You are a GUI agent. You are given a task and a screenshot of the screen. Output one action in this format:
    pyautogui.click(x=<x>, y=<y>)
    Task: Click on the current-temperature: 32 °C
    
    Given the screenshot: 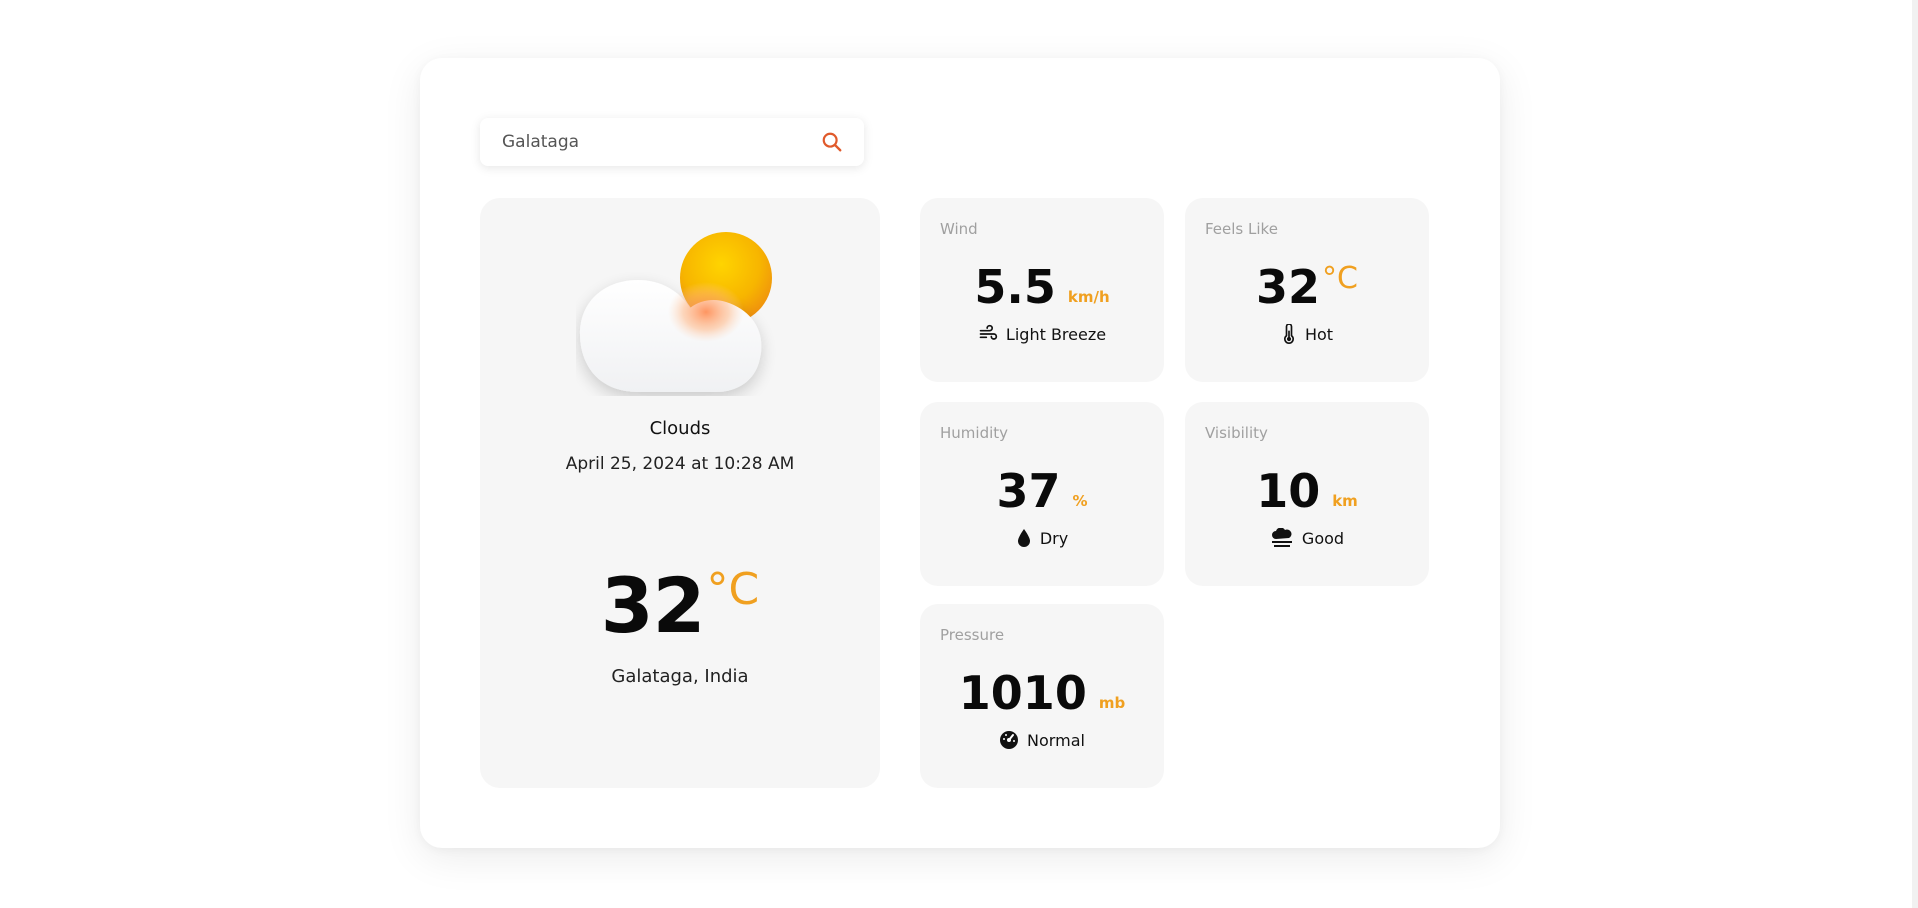 What is the action you would take?
    pyautogui.click(x=680, y=606)
    